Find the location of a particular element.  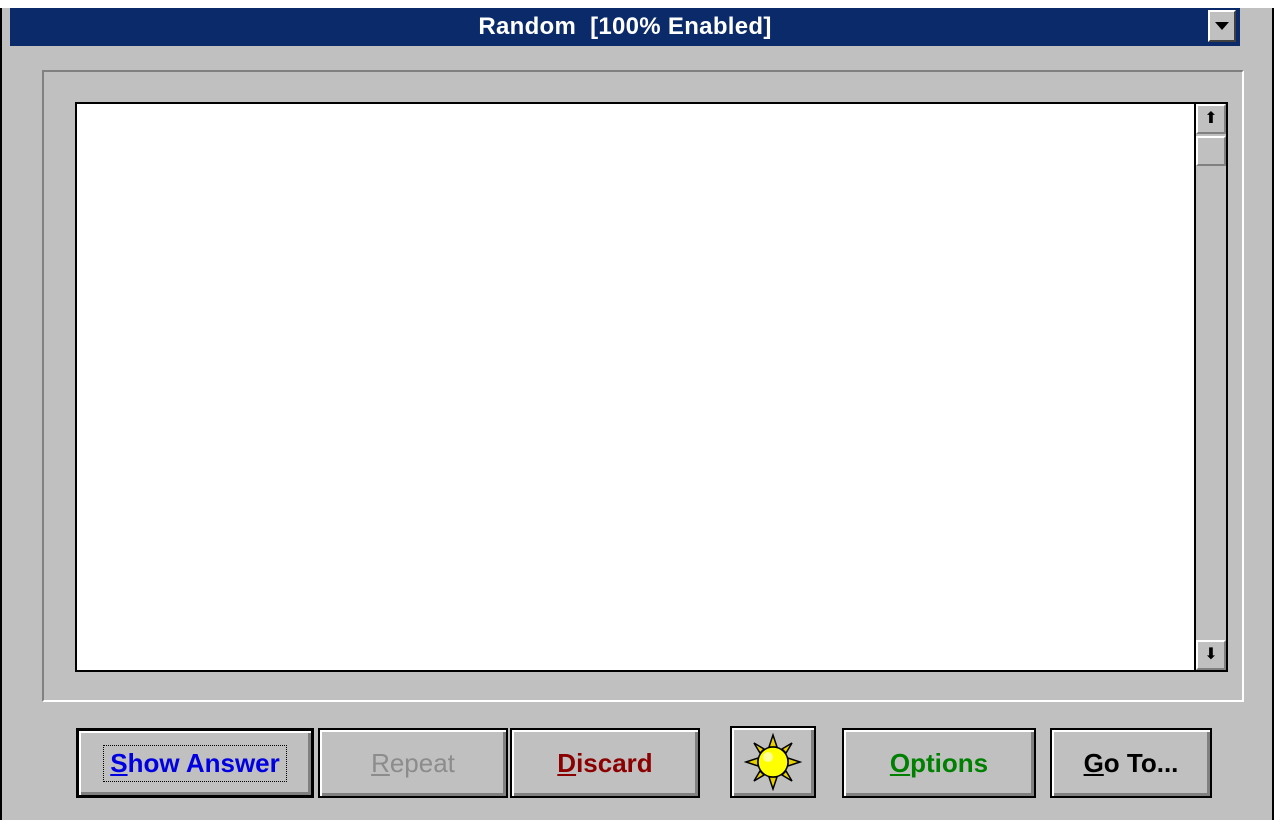

sun-icon is located at coordinates (773, 762).